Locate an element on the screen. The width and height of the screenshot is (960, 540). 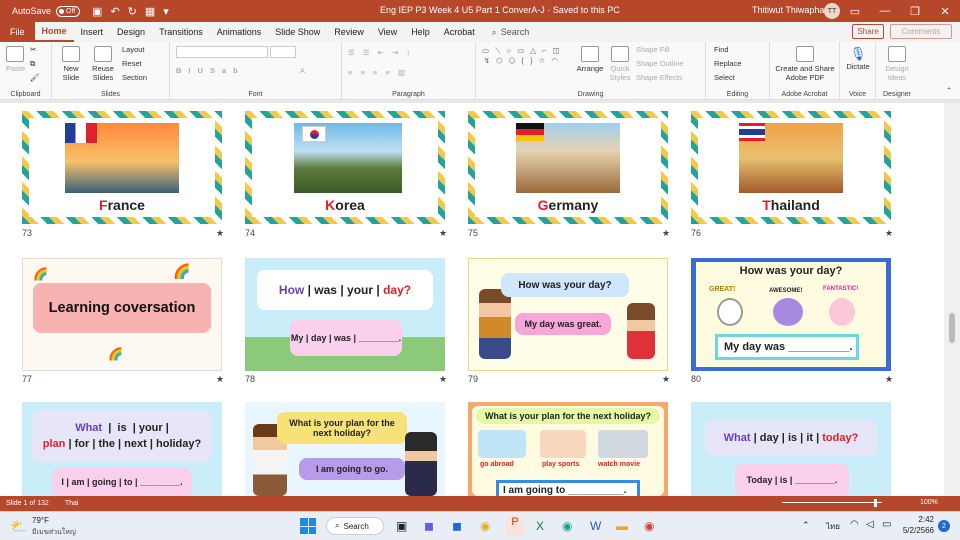
shapes-gallery: ▭ ⟍ ○ ▭ △ ⌐ ◫ ↯ ⬡ ⬠ { } ☆ ◠ is located at coordinates (522, 55).